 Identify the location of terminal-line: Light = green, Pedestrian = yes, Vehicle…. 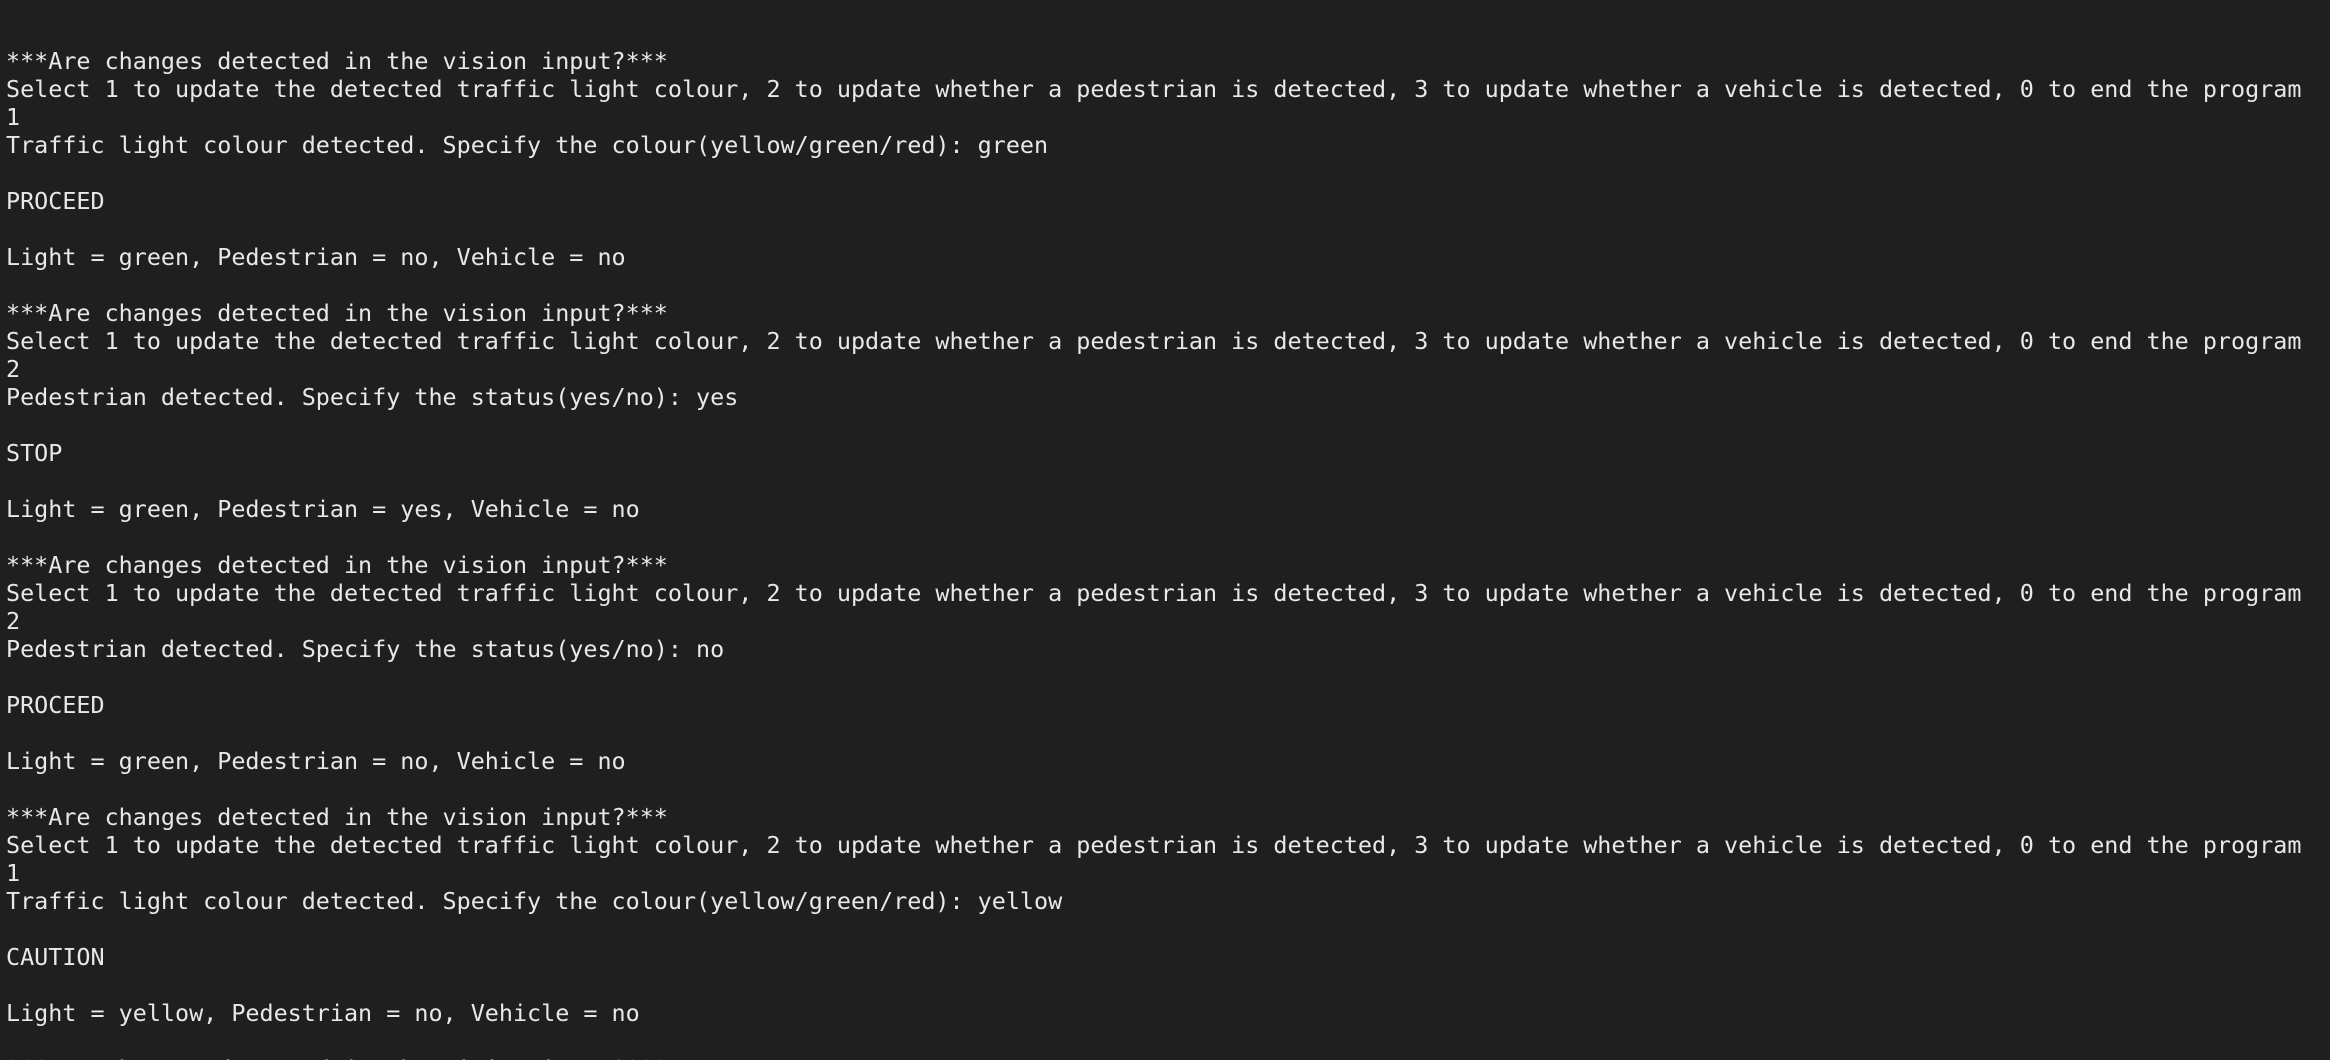
(323, 509).